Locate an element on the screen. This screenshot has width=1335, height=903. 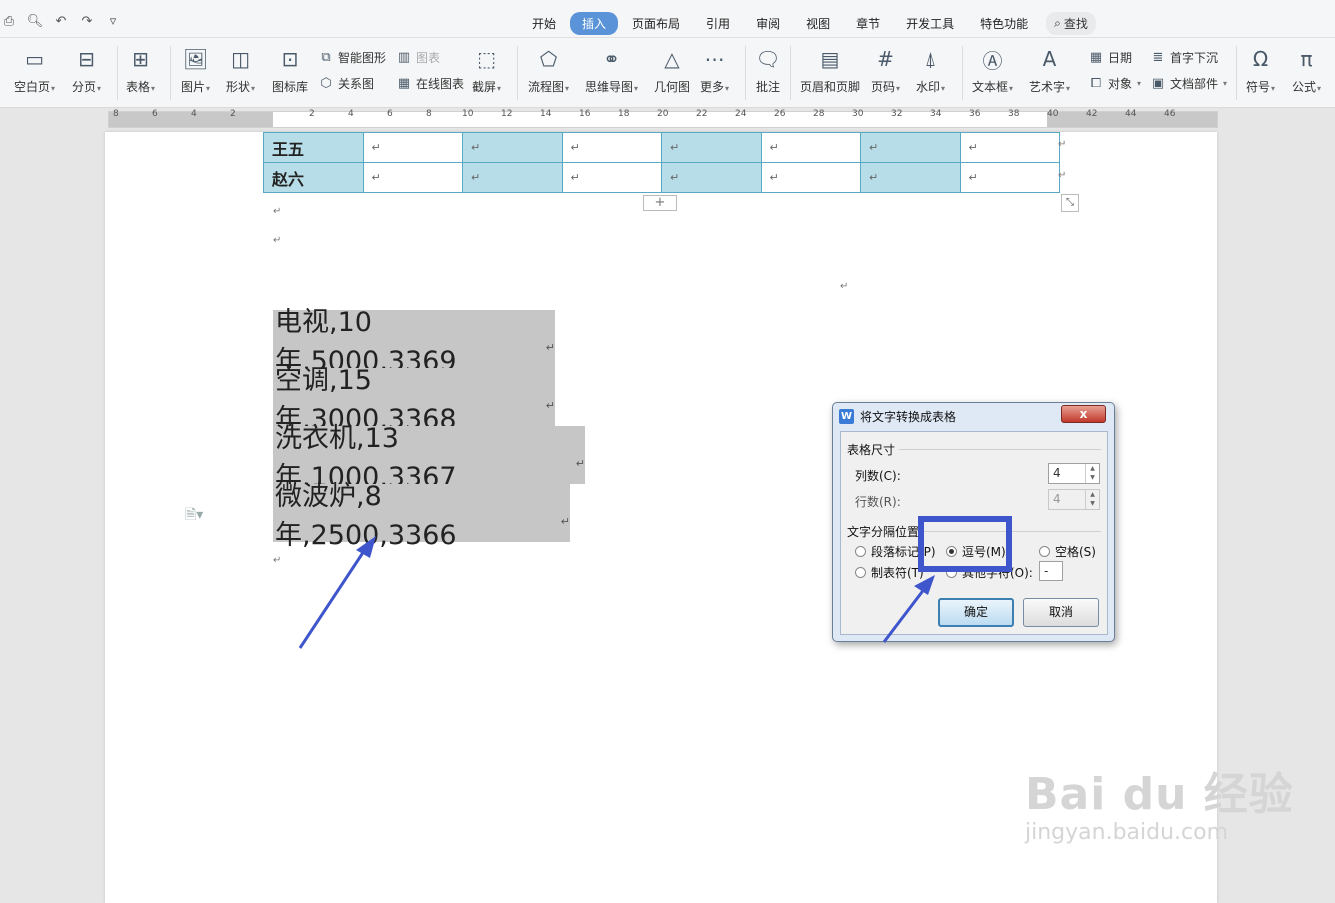
watermark-brand: Bai du 经验 is located at coordinates (1159, 794).